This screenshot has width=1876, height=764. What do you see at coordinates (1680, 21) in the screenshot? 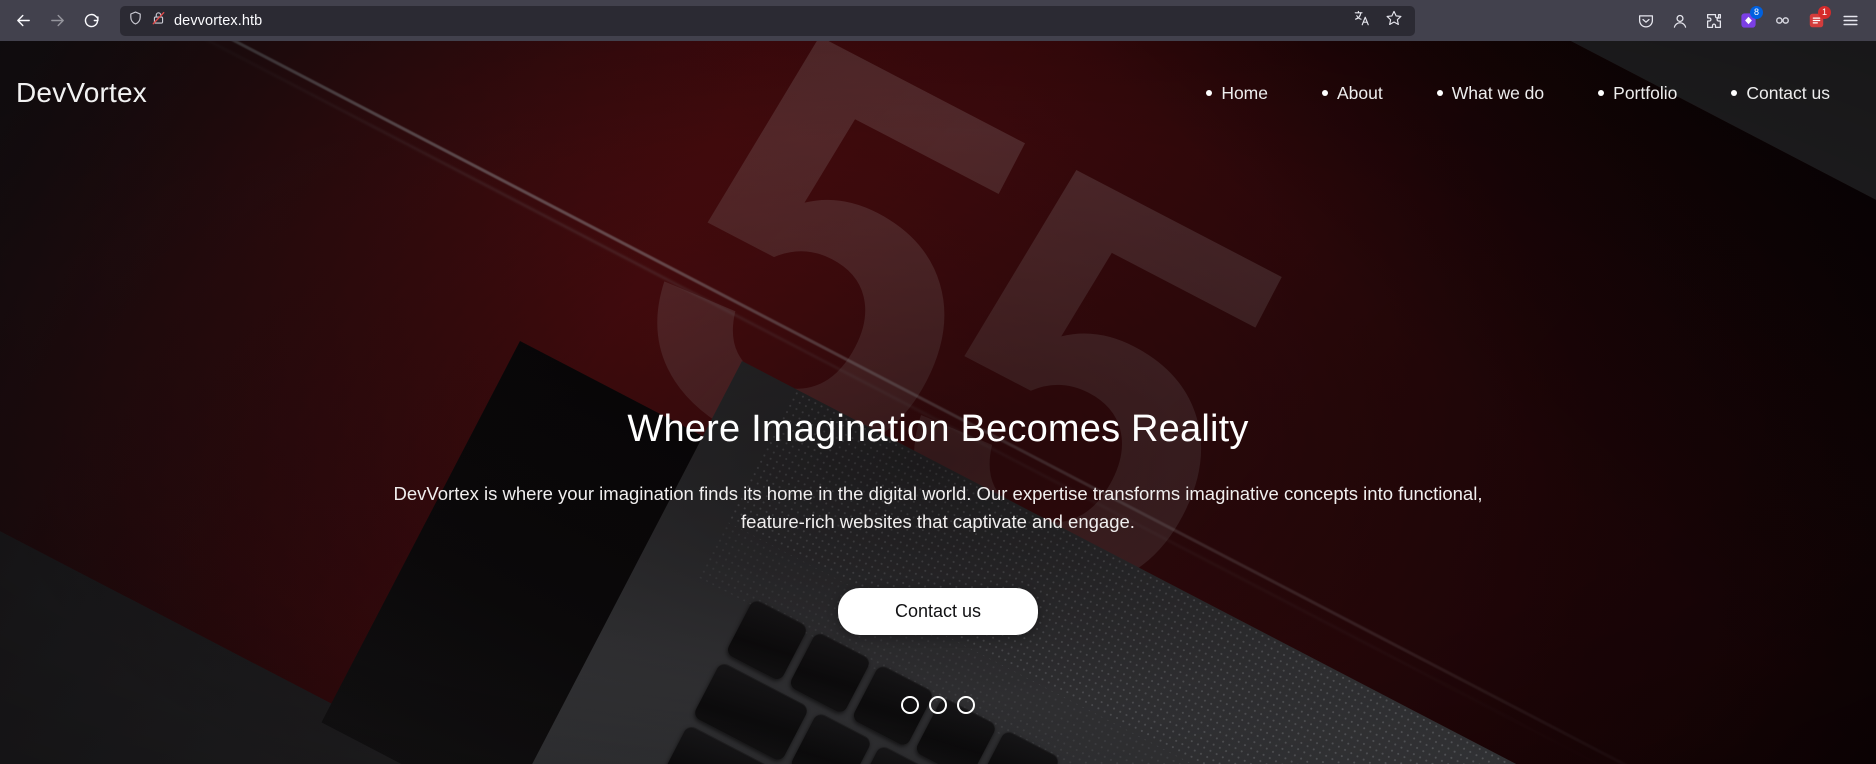
I see `account-icon` at bounding box center [1680, 21].